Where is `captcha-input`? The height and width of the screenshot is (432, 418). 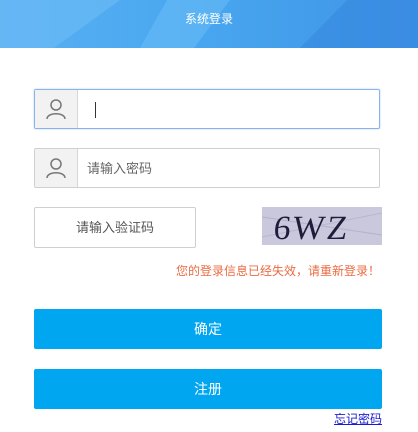
captcha-input is located at coordinates (115, 227).